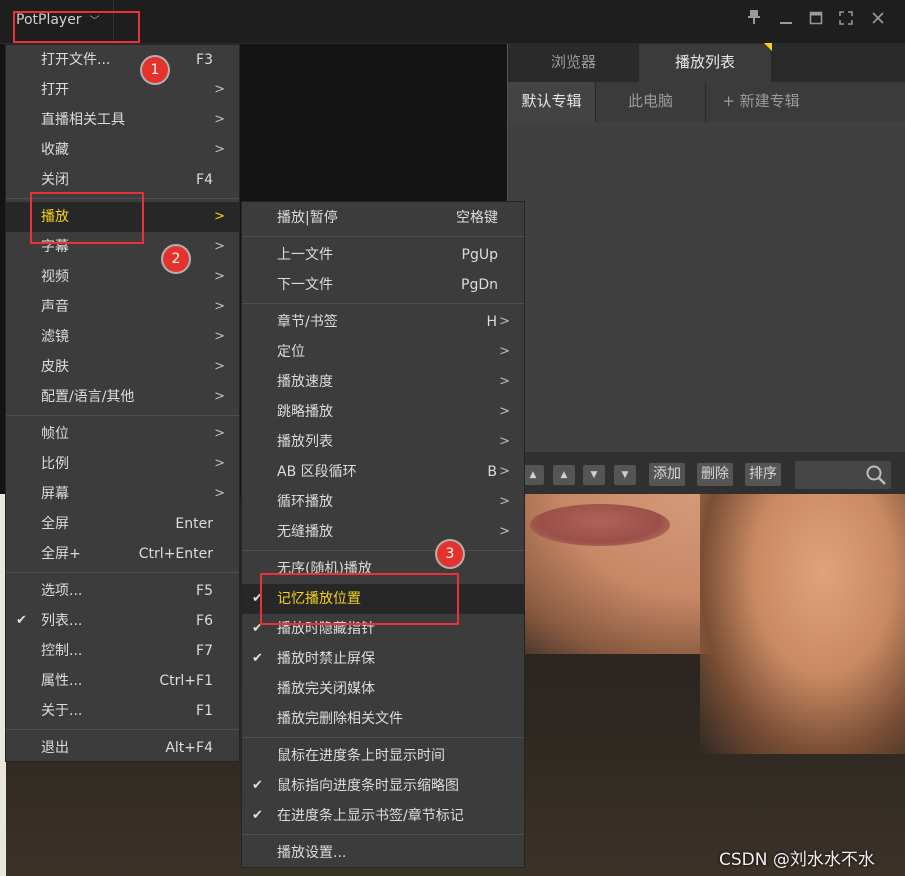 This screenshot has width=905, height=876. What do you see at coordinates (761, 102) in the screenshot?
I see `new-album-button: + 新建专辑` at bounding box center [761, 102].